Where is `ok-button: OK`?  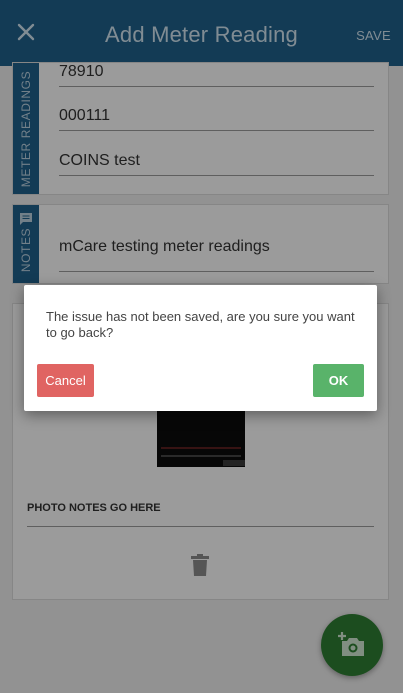 ok-button: OK is located at coordinates (338, 380).